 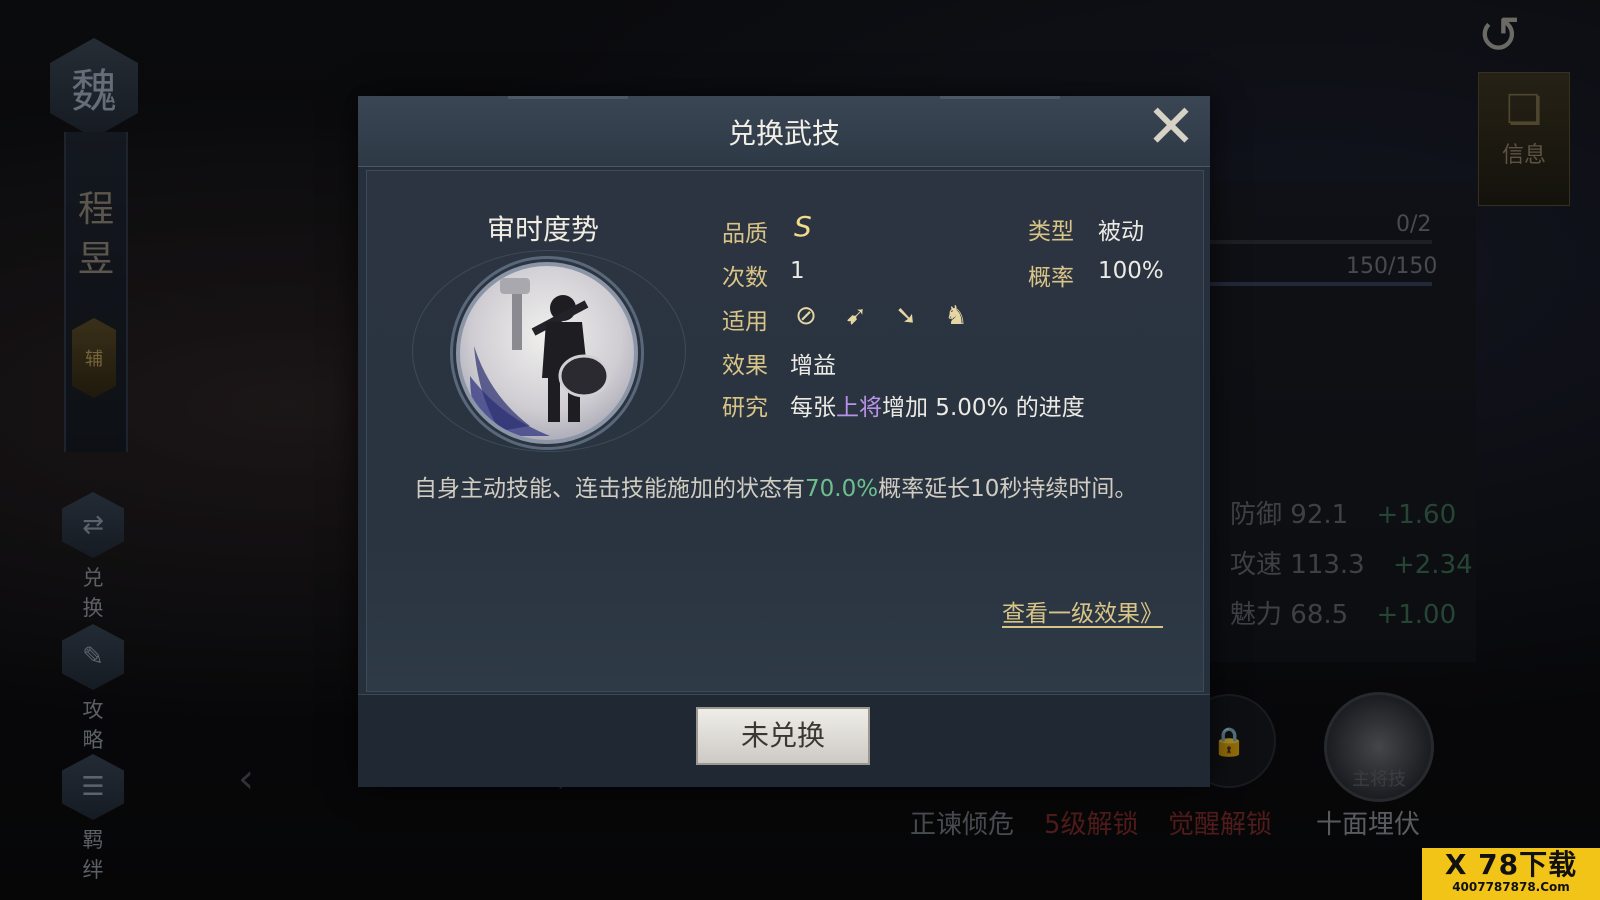 What do you see at coordinates (745, 408) in the screenshot?
I see `research-label: 研究` at bounding box center [745, 408].